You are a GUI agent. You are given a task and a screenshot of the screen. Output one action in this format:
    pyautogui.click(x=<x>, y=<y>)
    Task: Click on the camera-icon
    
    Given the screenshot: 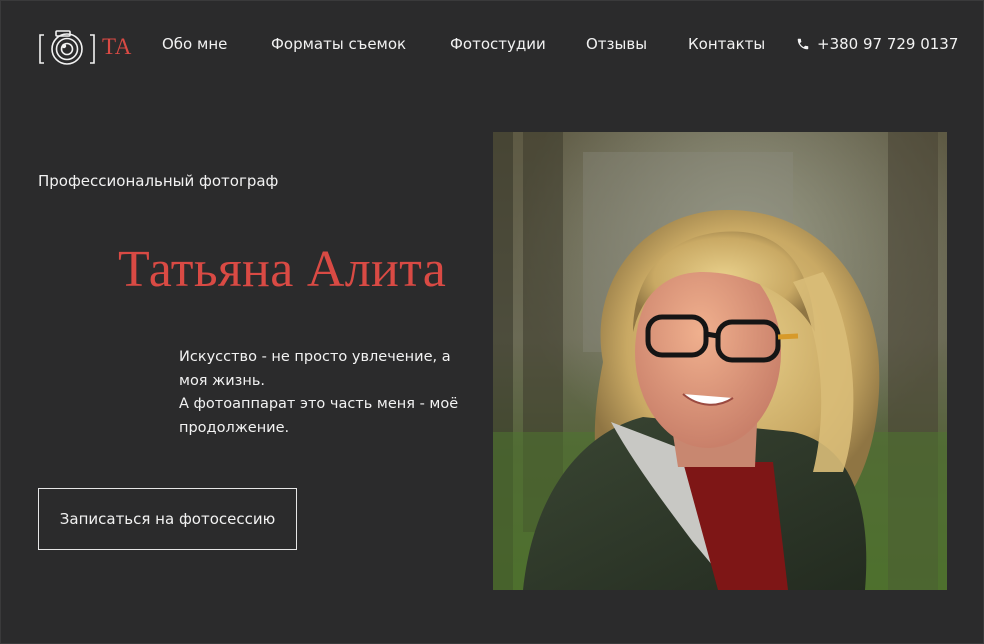 What is the action you would take?
    pyautogui.click(x=67, y=47)
    